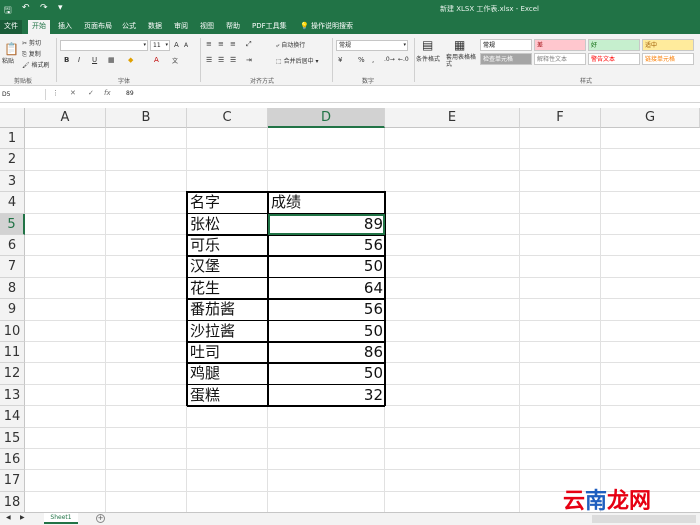  I want to click on cell-style-option: 解释性文本, so click(560, 59).